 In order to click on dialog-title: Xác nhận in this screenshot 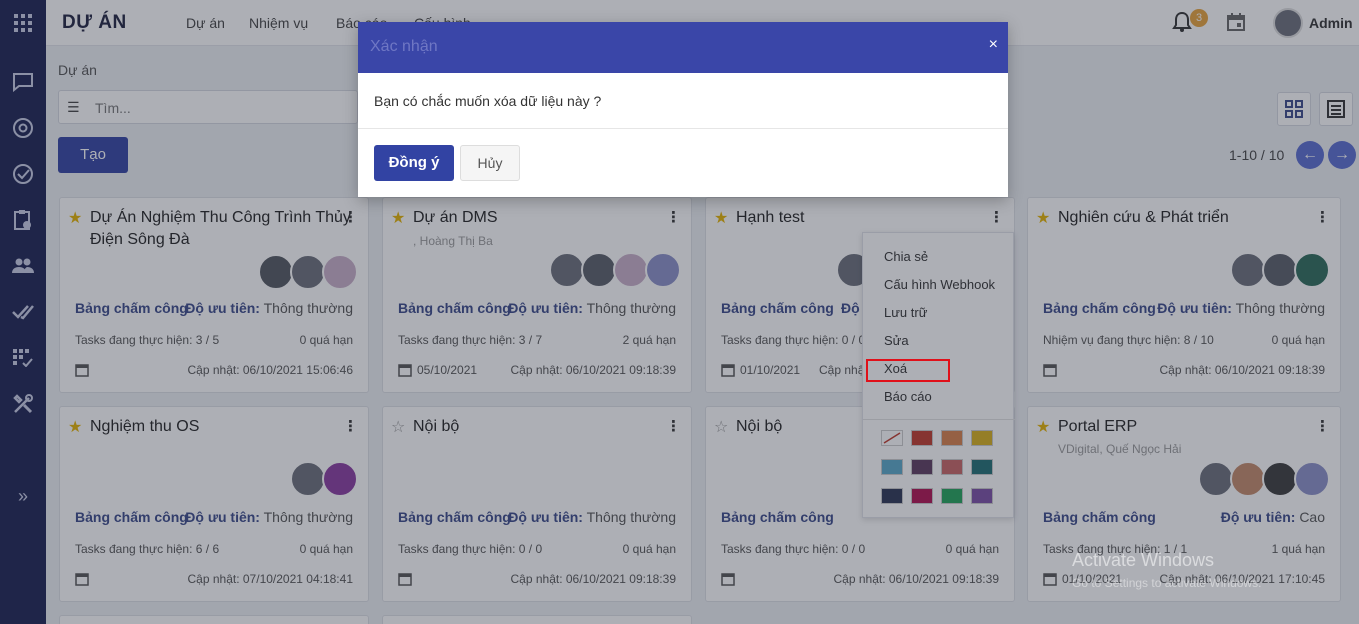, I will do `click(404, 46)`.